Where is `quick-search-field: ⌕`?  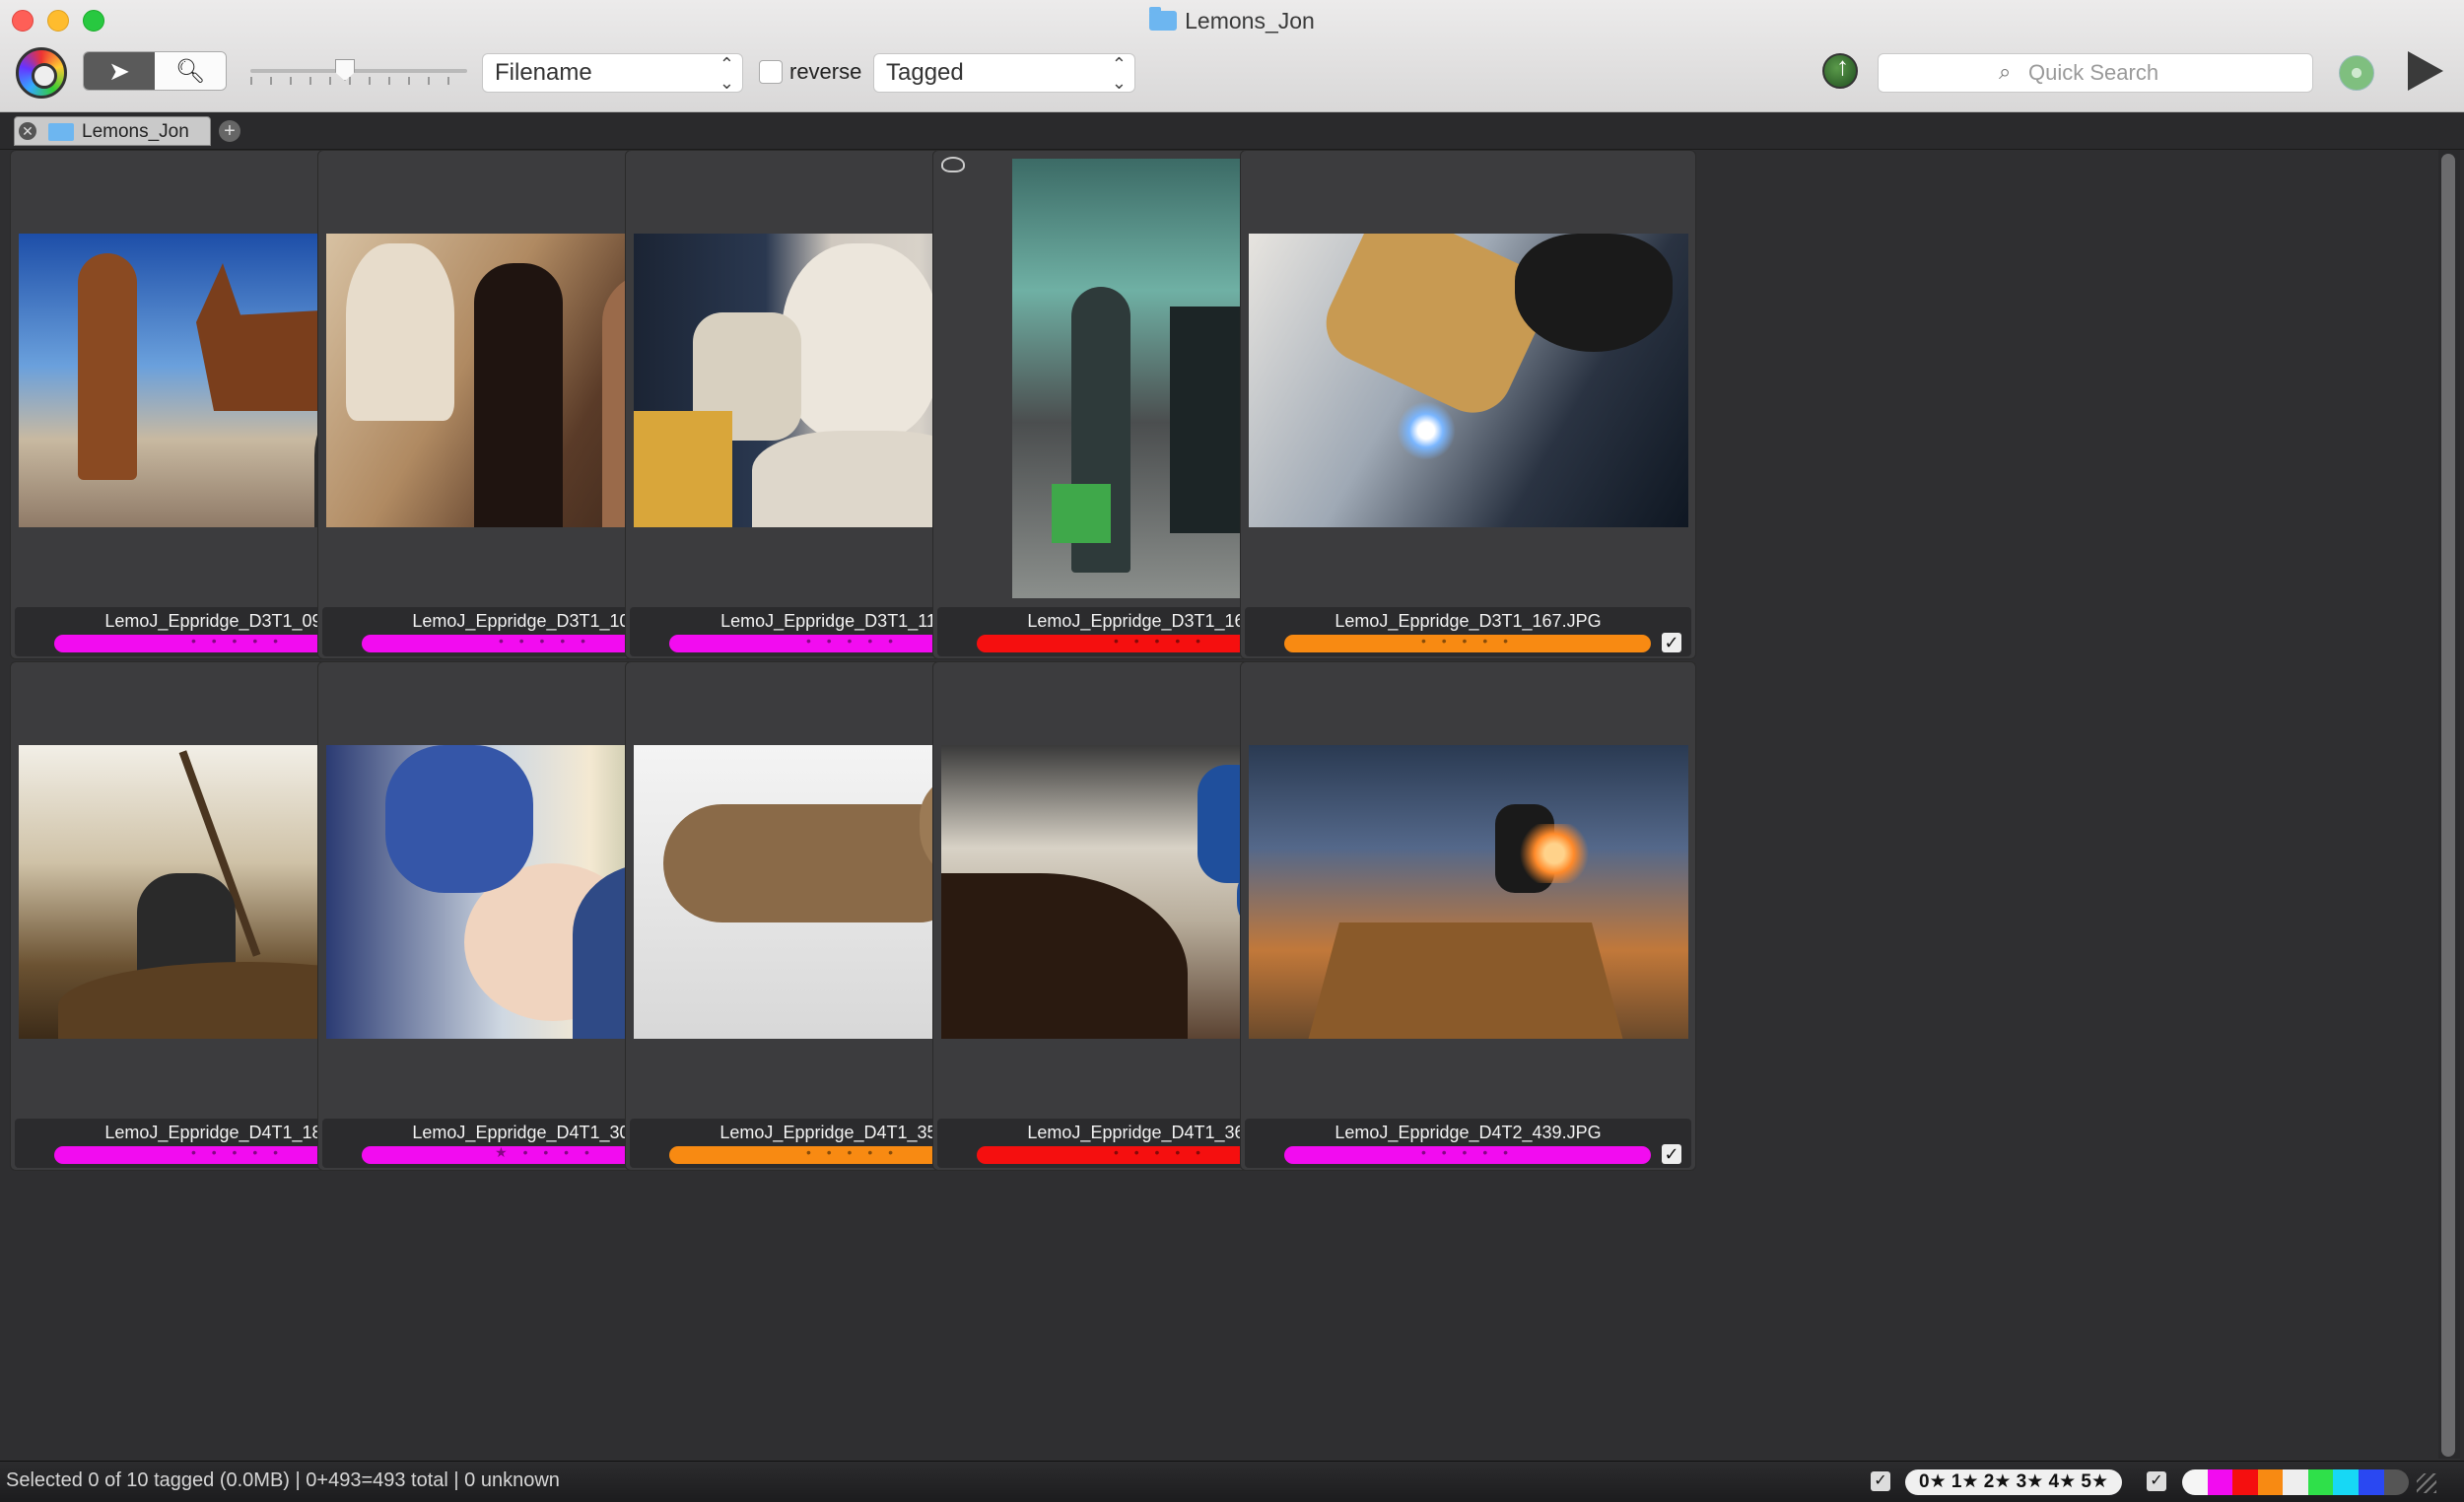 quick-search-field: ⌕ is located at coordinates (2095, 73).